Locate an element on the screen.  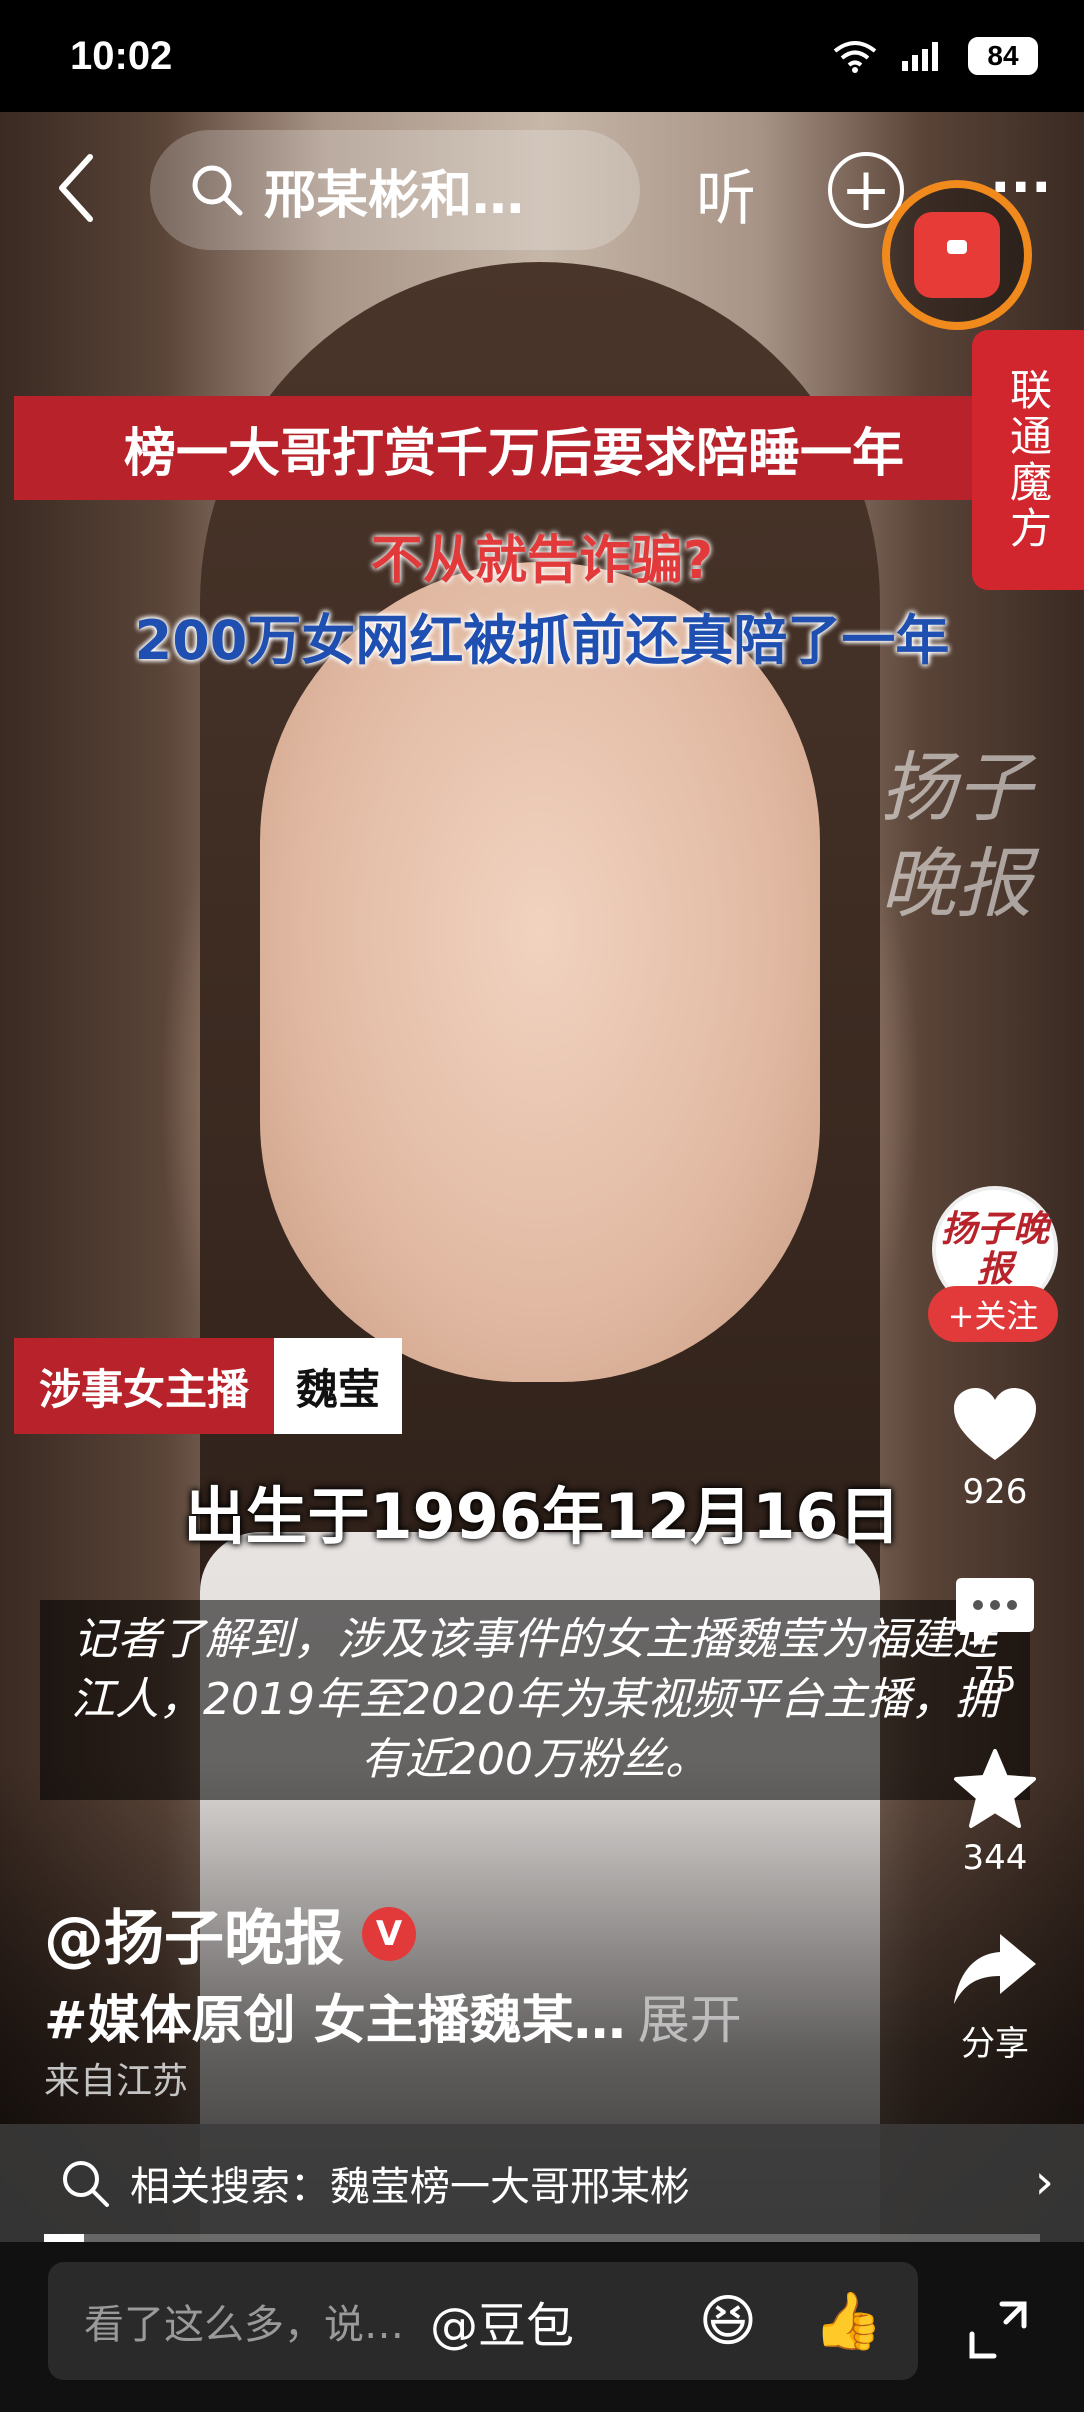
related-search-bar: 相关搜索：魏莹榜一大哥邢某彬 › is located at coordinates (542, 2183).